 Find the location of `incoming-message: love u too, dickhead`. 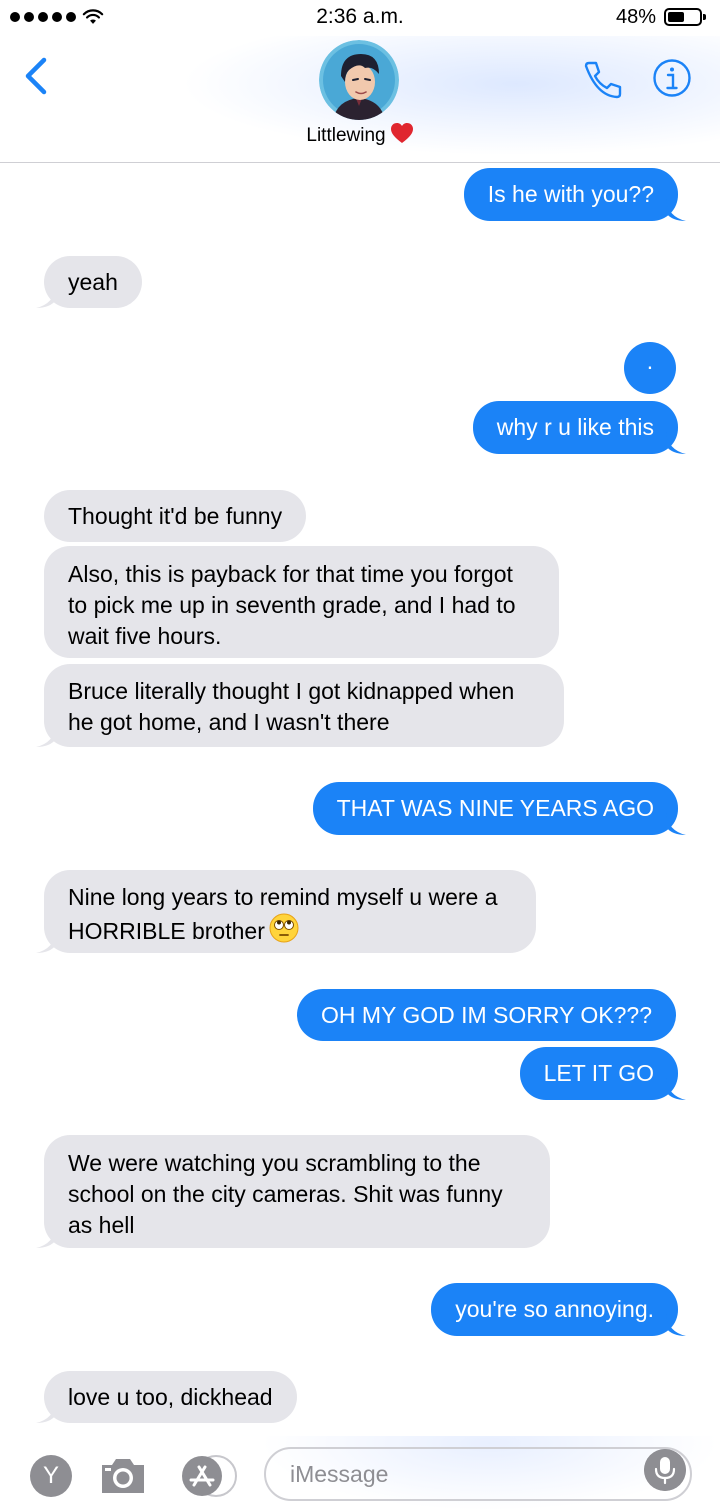

incoming-message: love u too, dickhead is located at coordinates (166, 1397).